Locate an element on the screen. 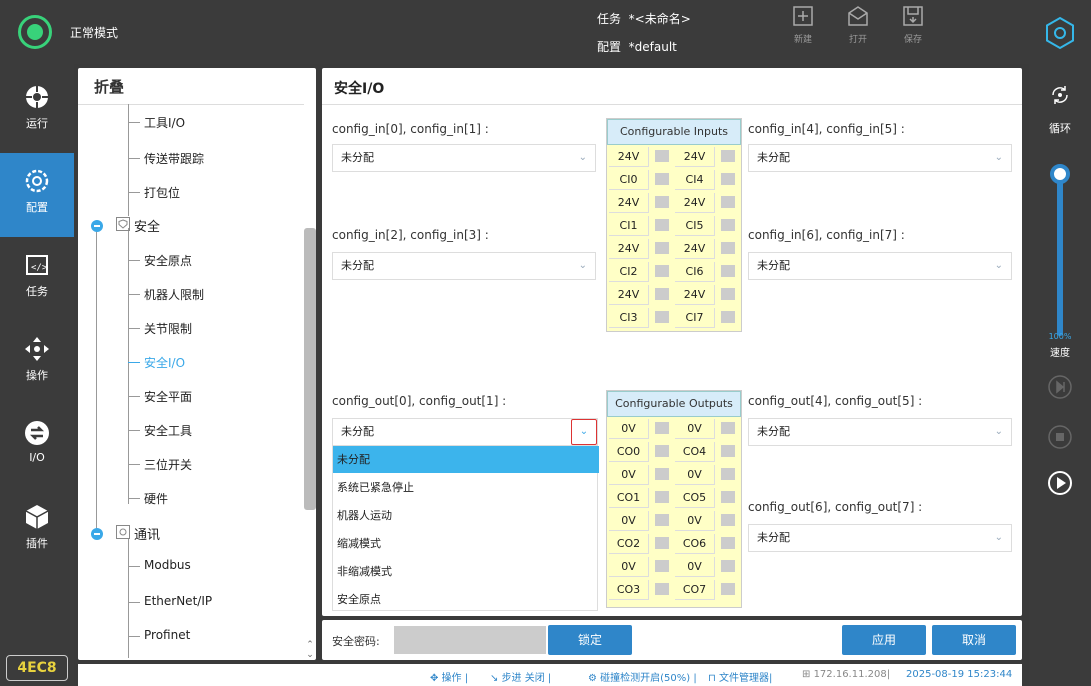 The image size is (1091, 686). config-out-4-5-label: config_out[4], config_out[5] : is located at coordinates (835, 401).